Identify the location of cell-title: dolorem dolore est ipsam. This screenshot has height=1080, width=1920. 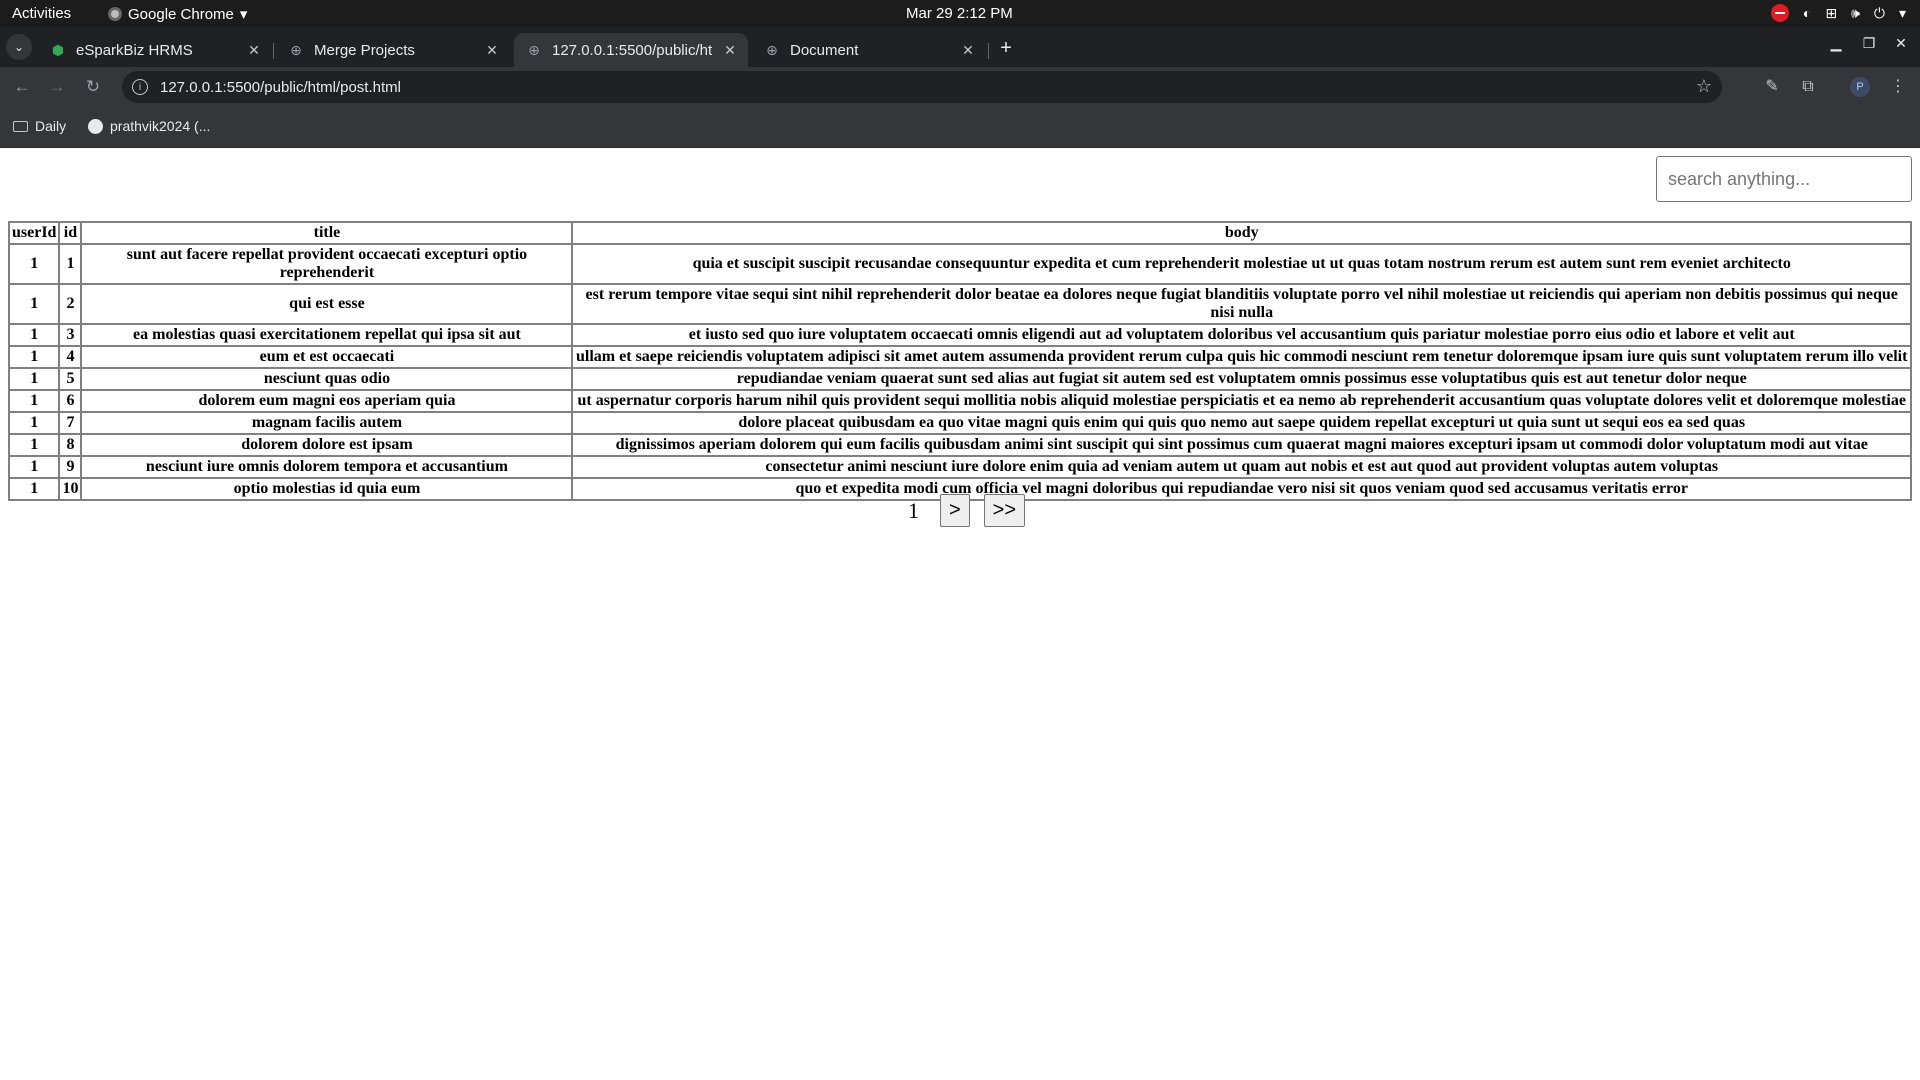
(327, 445).